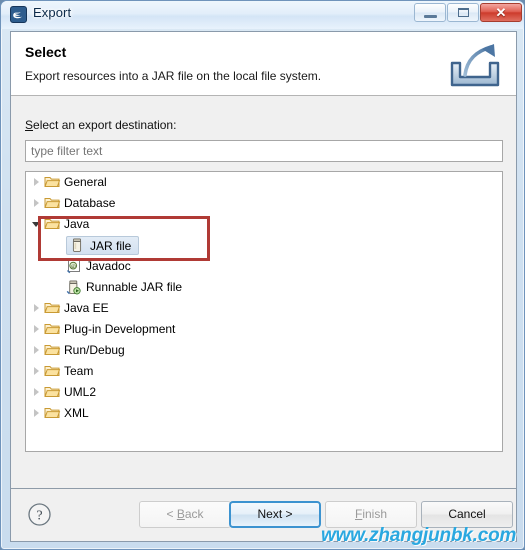 The image size is (525, 550). I want to click on page-title: Select, so click(46, 52).